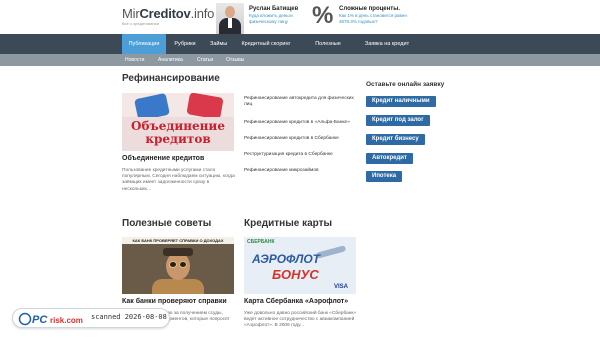  I want to click on subnav-item-reviews: Отзывы, so click(235, 60).